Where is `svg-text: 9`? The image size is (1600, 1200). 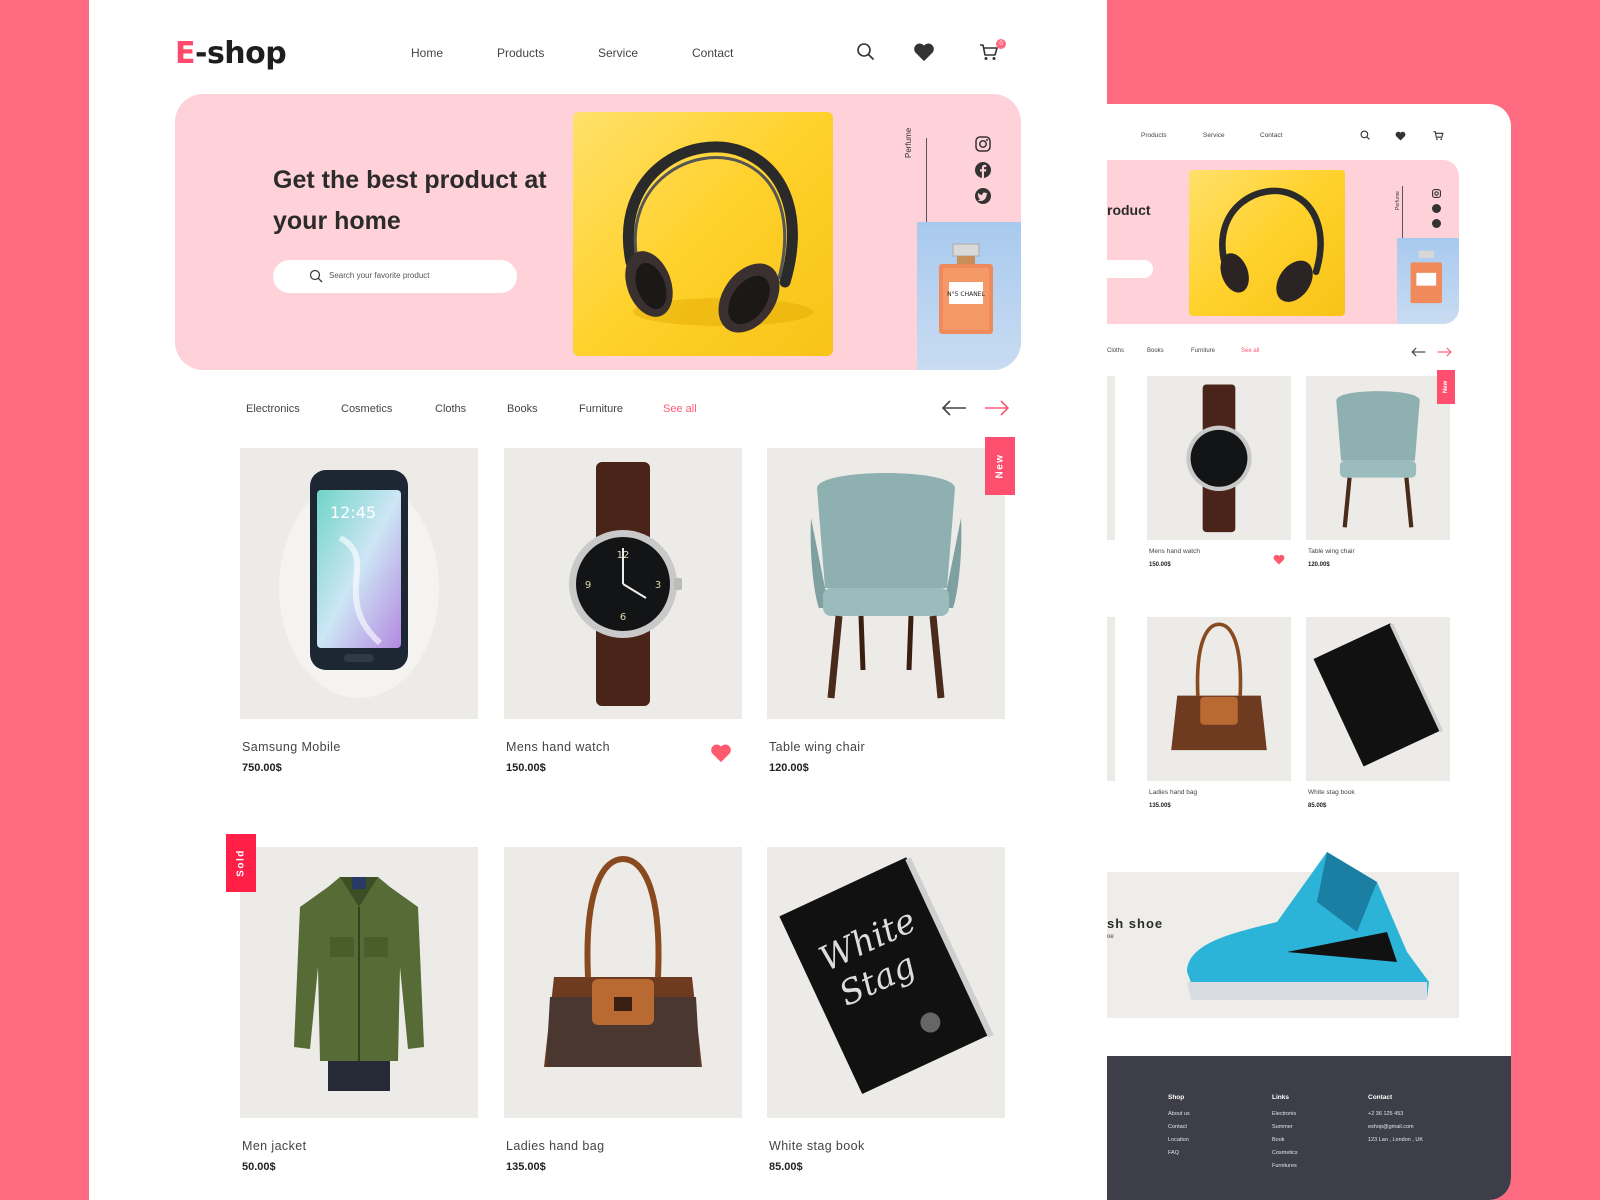
svg-text: 9 is located at coordinates (588, 585).